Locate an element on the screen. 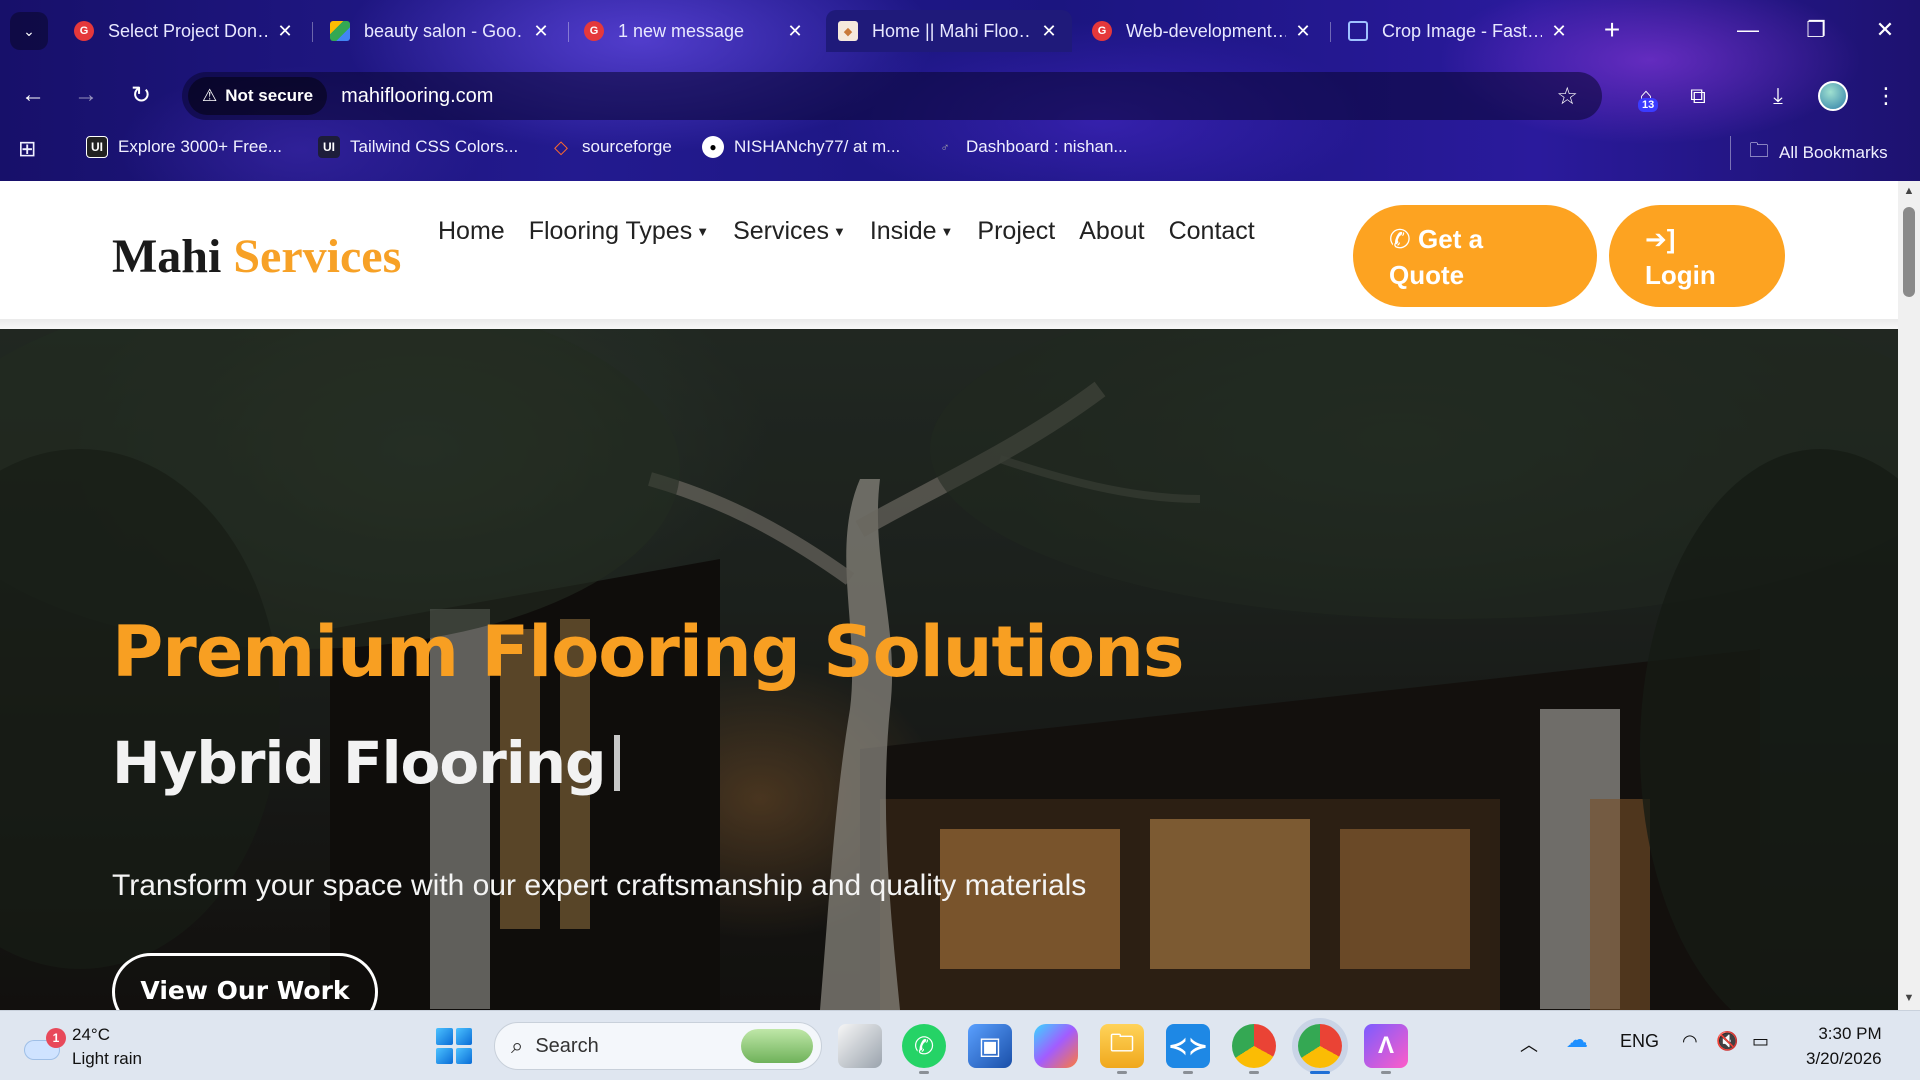 The width and height of the screenshot is (1920, 1080). plus-icon: + is located at coordinates (1612, 29).